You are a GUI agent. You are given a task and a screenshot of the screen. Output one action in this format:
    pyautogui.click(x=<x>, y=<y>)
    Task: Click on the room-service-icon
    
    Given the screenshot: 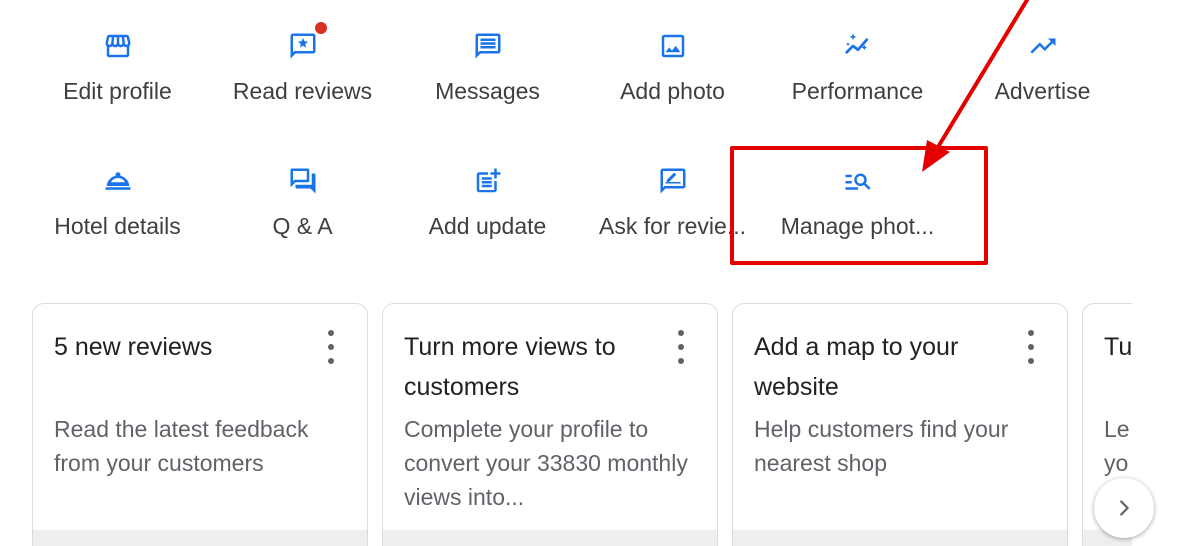 What is the action you would take?
    pyautogui.click(x=118, y=181)
    